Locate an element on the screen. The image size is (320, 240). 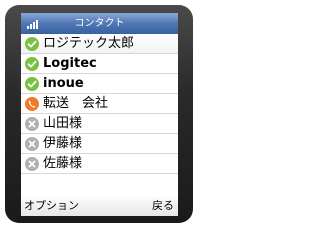
contact-name: 伊藤様 is located at coordinates (63, 143).